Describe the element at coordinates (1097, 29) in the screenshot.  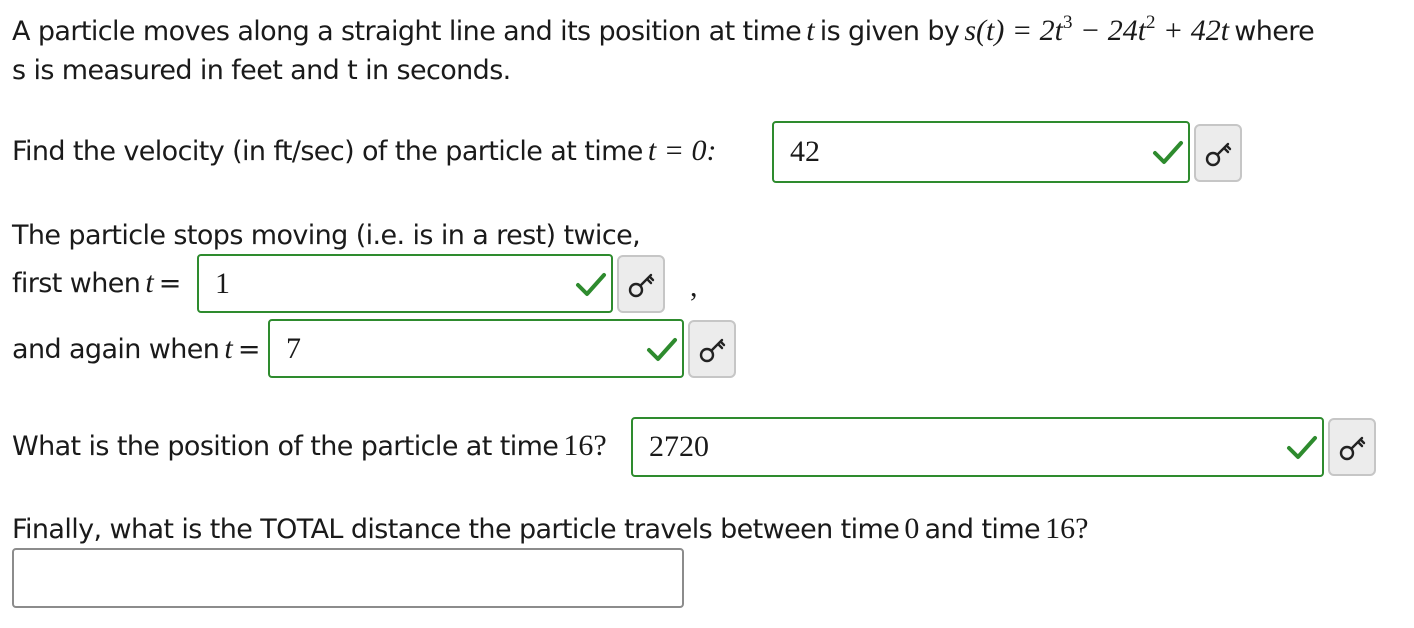
I see `position-formula: s(t) = 2t3 − 24t2 + 42t` at that location.